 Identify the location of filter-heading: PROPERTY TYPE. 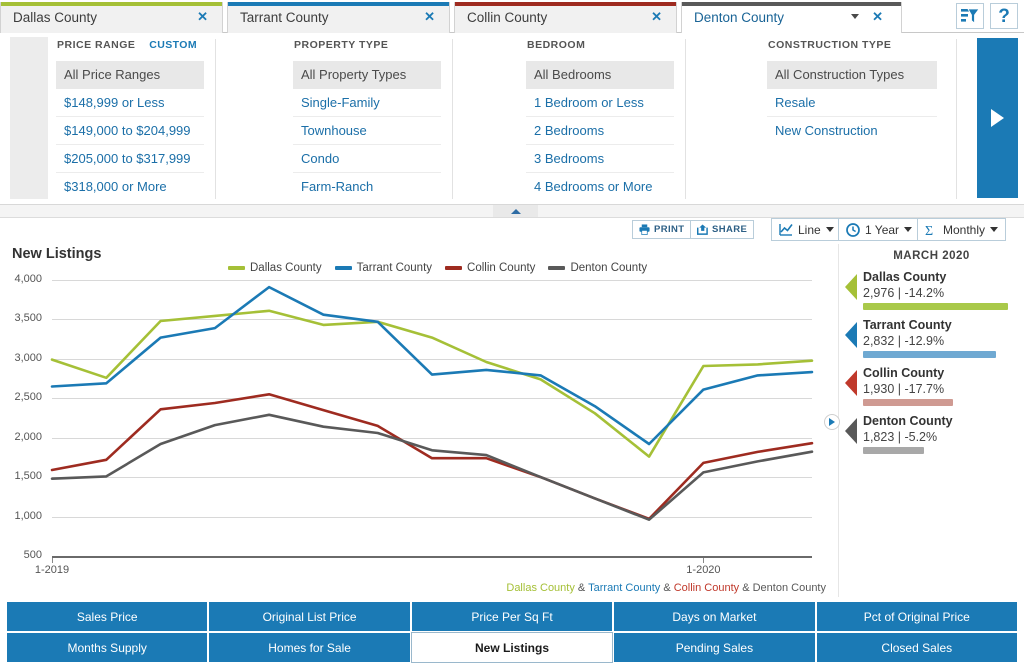
(341, 45).